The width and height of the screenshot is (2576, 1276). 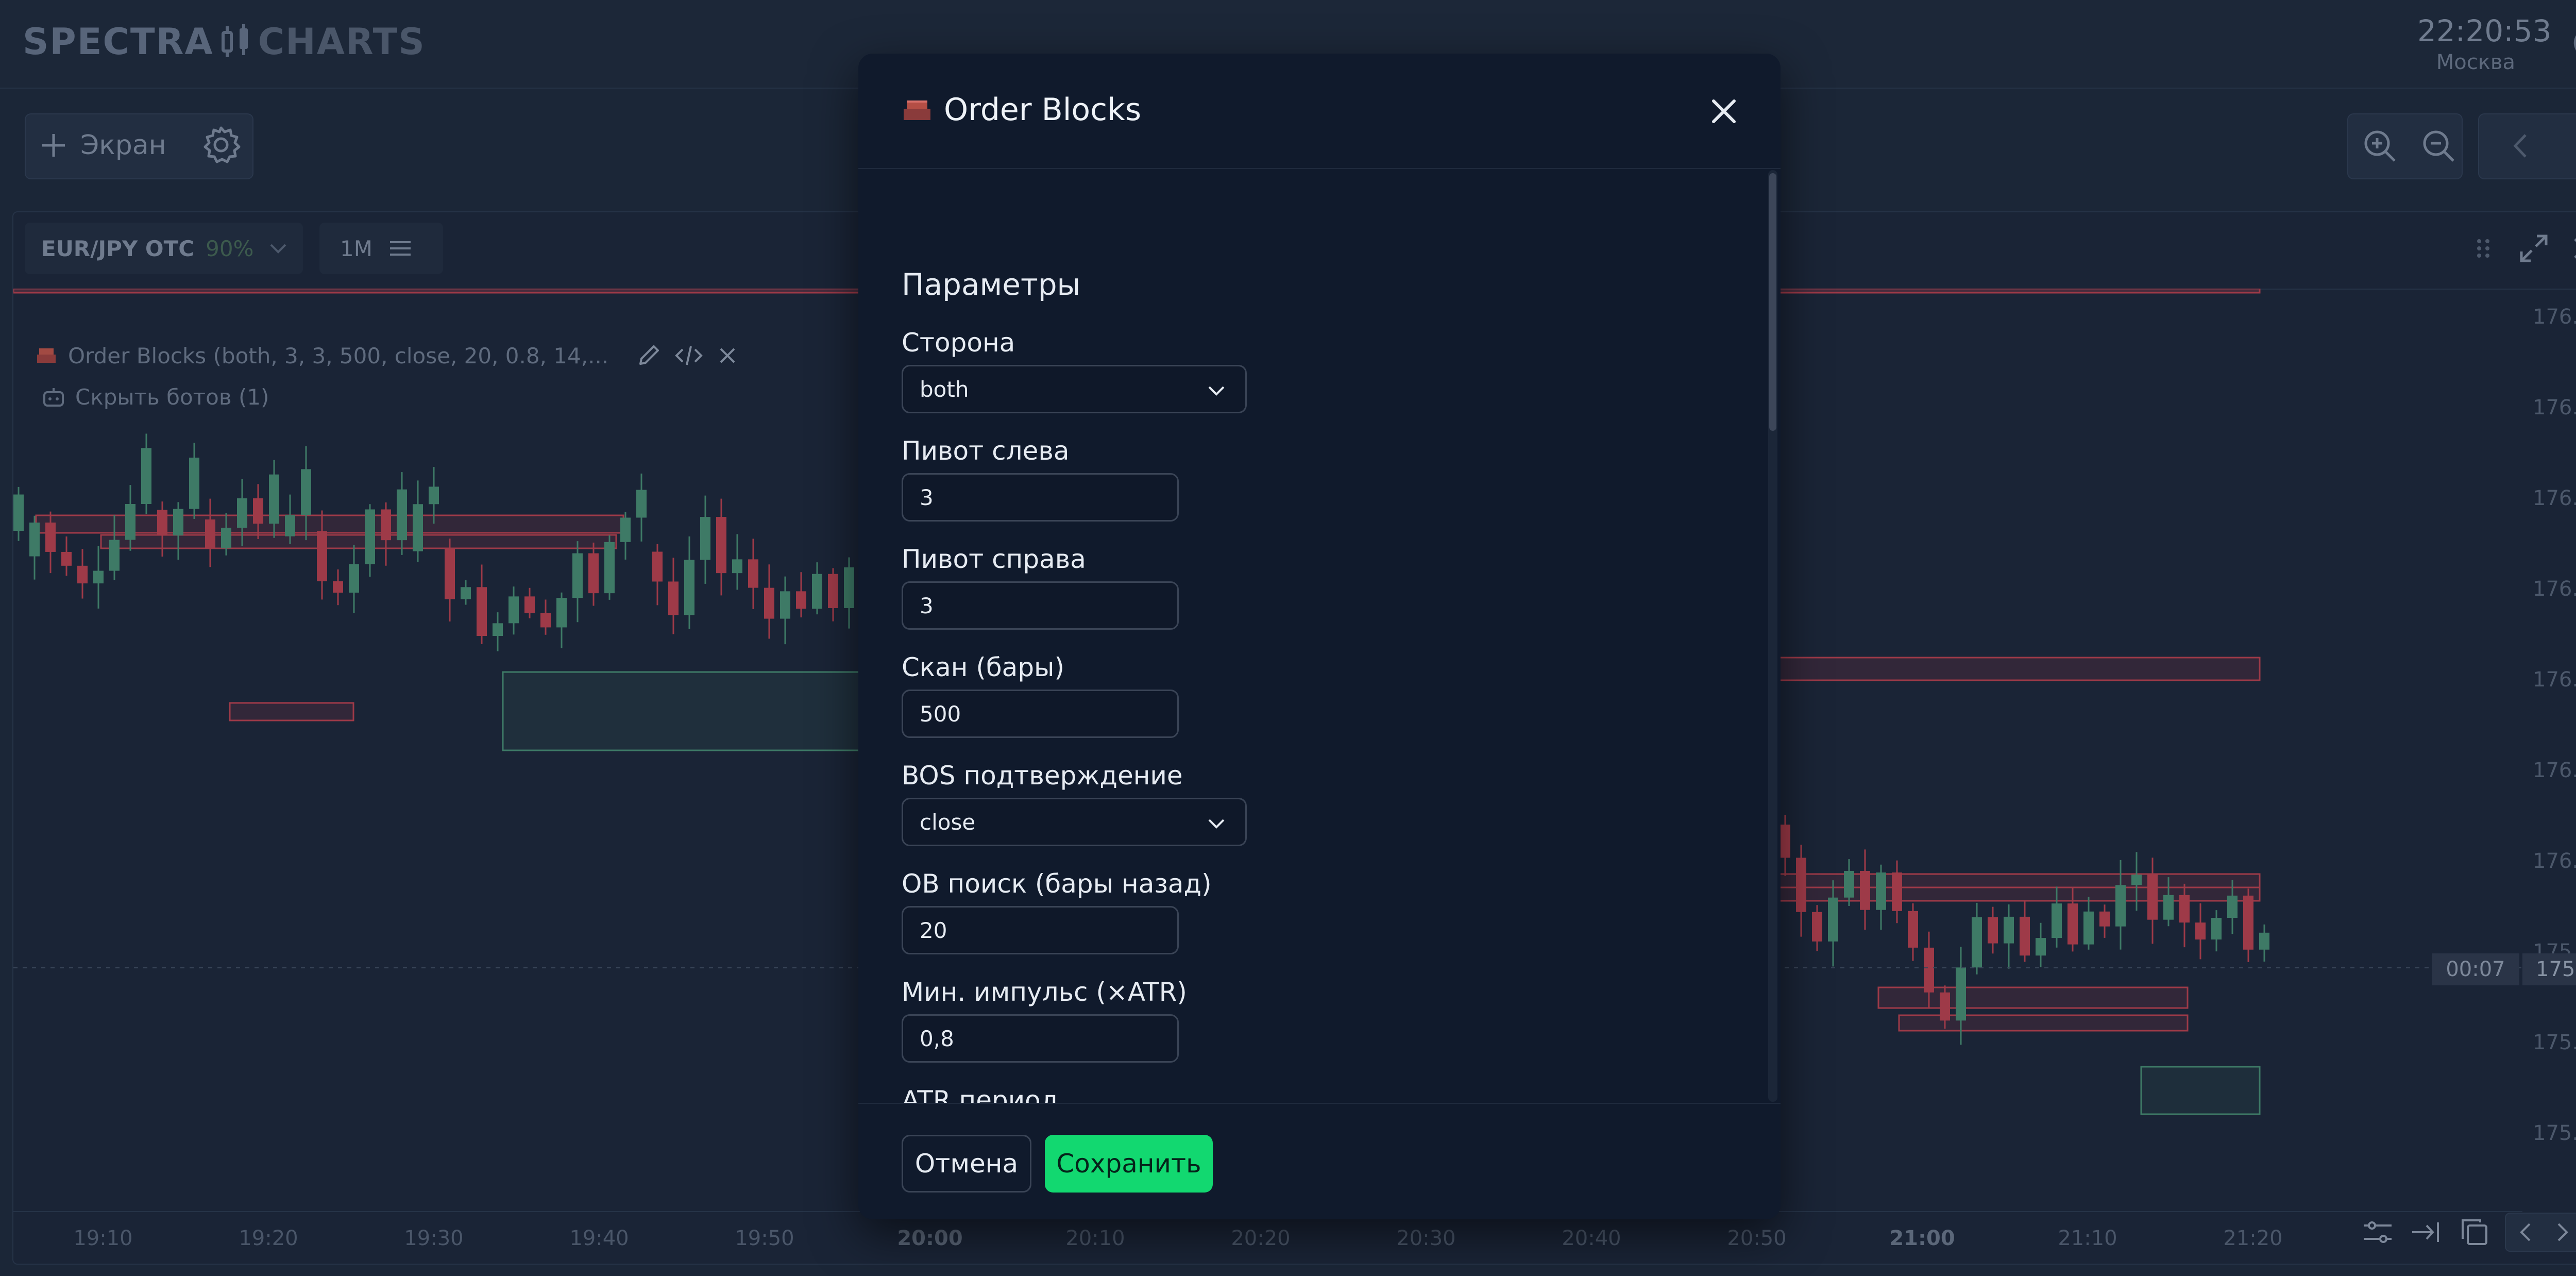 I want to click on section-title: Параметры, so click(x=991, y=284).